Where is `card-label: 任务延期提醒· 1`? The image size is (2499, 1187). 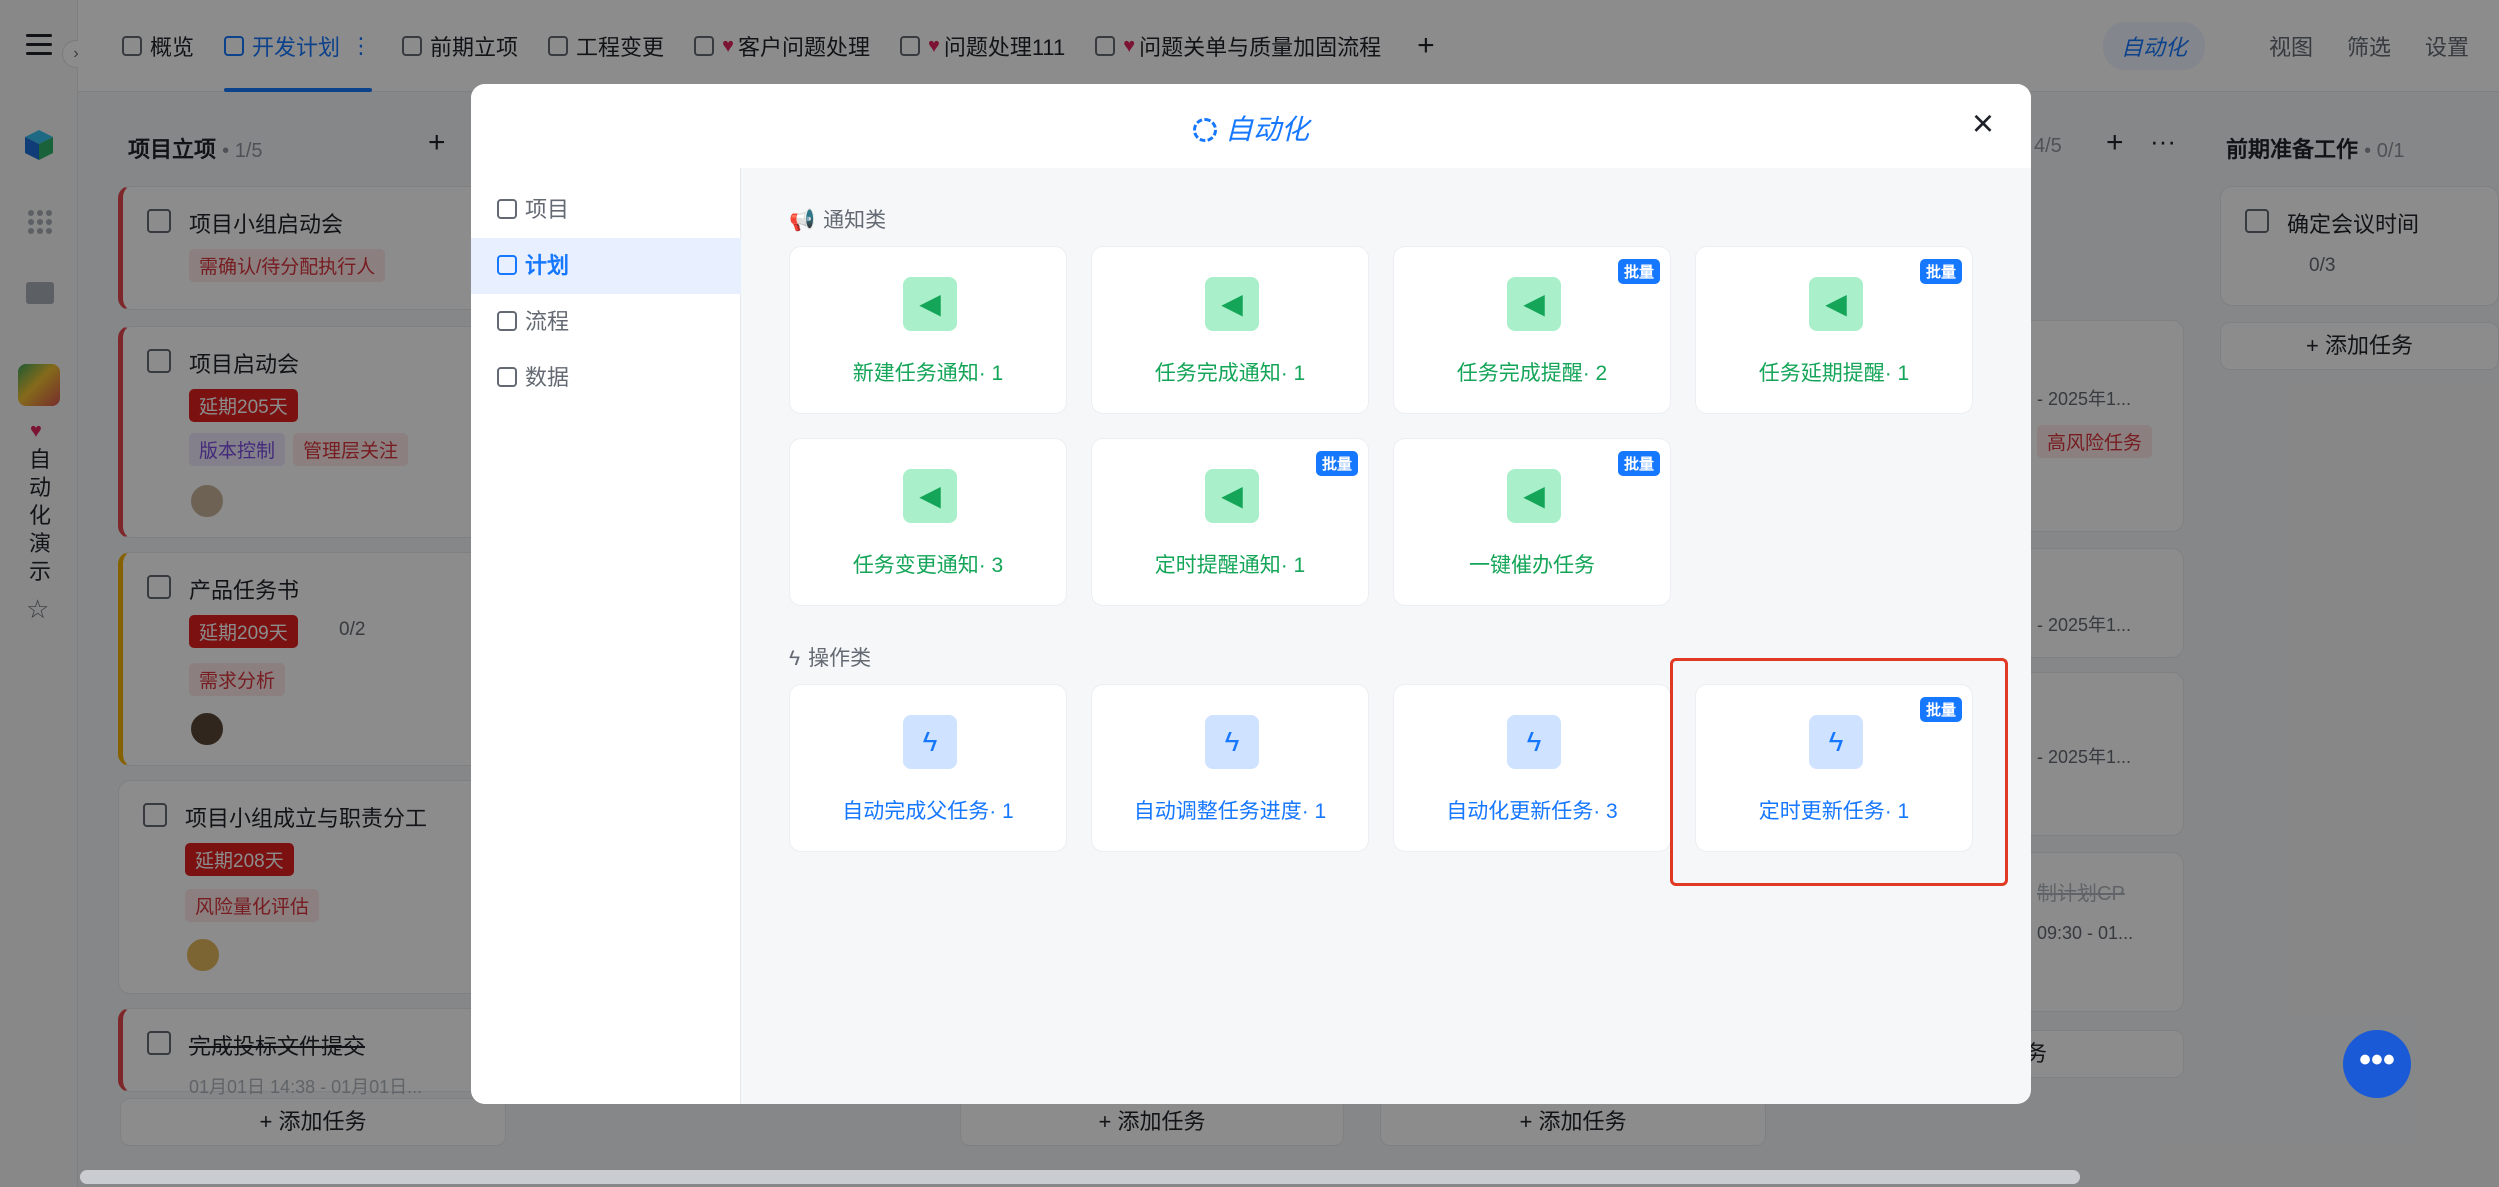
card-label: 任务延期提醒· 1 is located at coordinates (1834, 373).